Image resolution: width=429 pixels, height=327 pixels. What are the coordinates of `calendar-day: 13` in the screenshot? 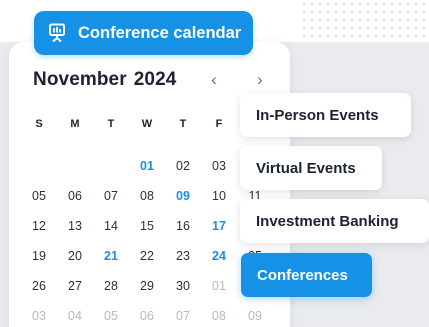 It's located at (75, 226).